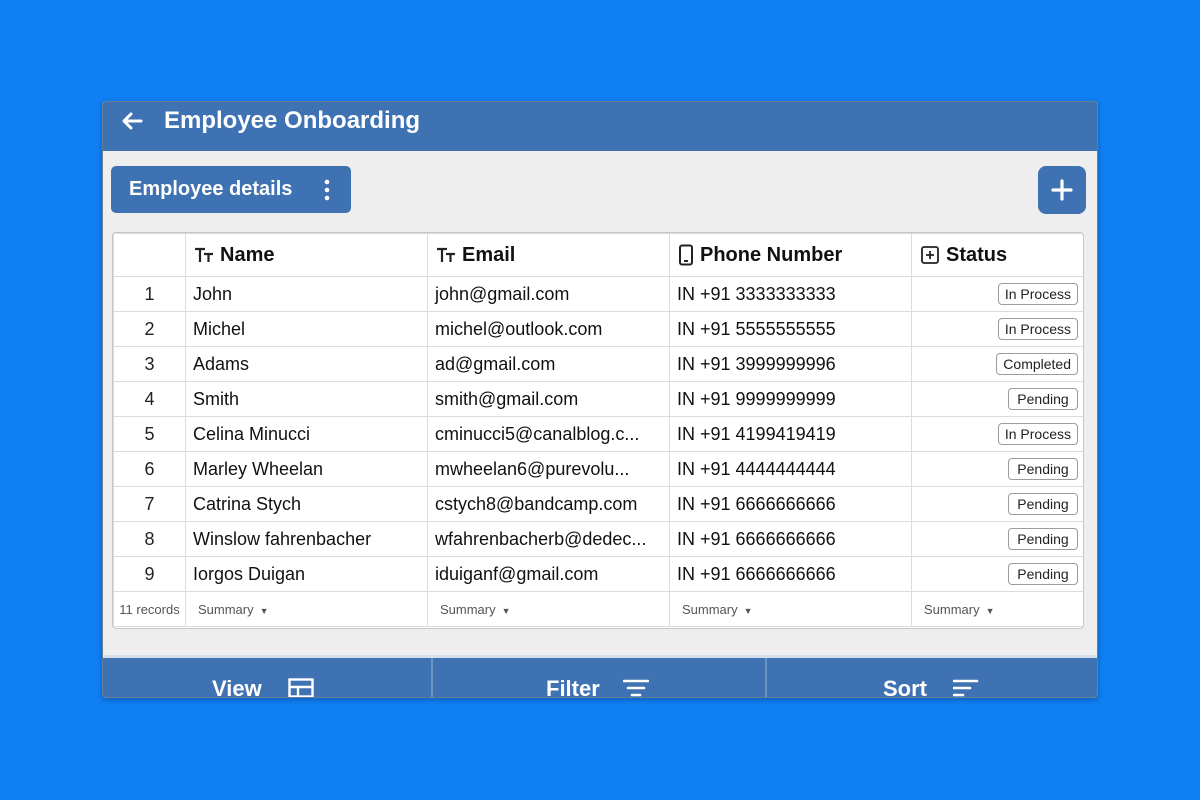 Image resolution: width=1200 pixels, height=800 pixels. Describe the element at coordinates (306, 294) in the screenshot. I see `name-cell: John` at that location.